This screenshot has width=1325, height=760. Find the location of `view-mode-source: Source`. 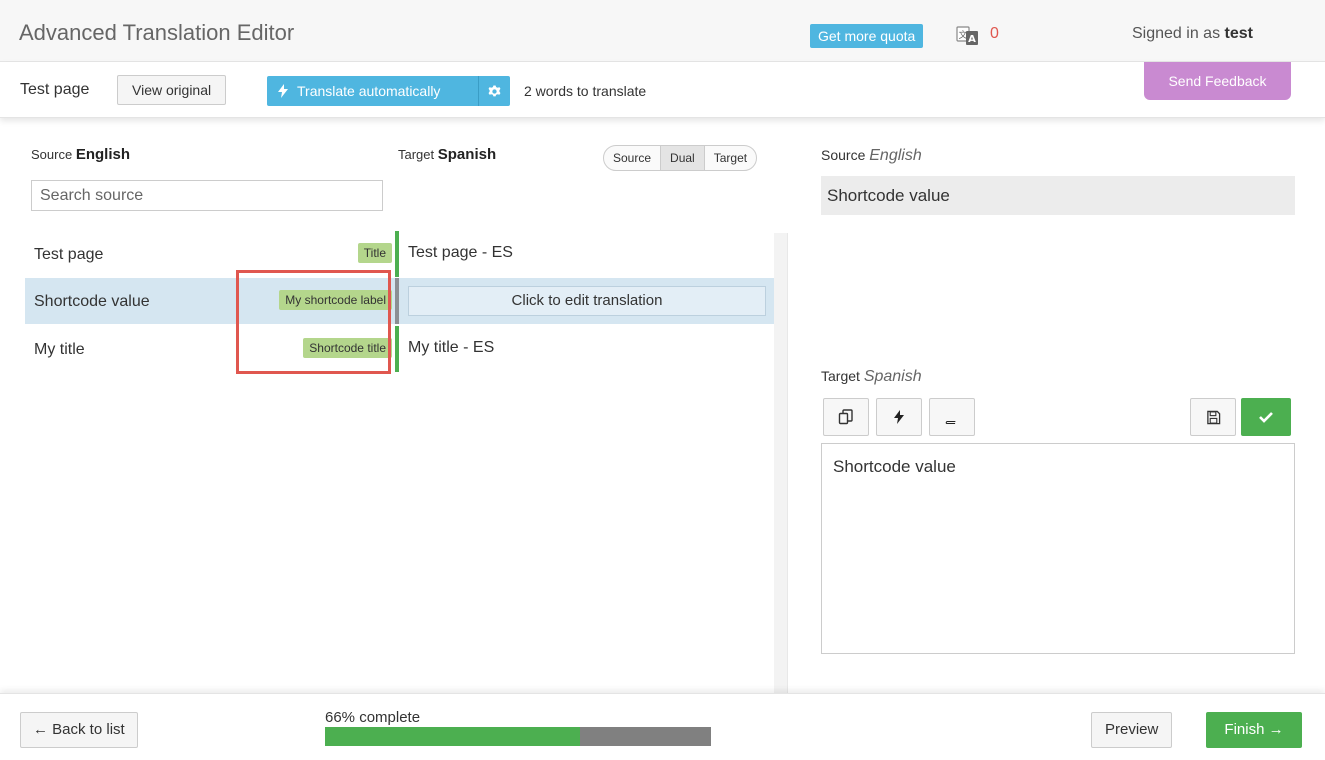

view-mode-source: Source is located at coordinates (633, 158).